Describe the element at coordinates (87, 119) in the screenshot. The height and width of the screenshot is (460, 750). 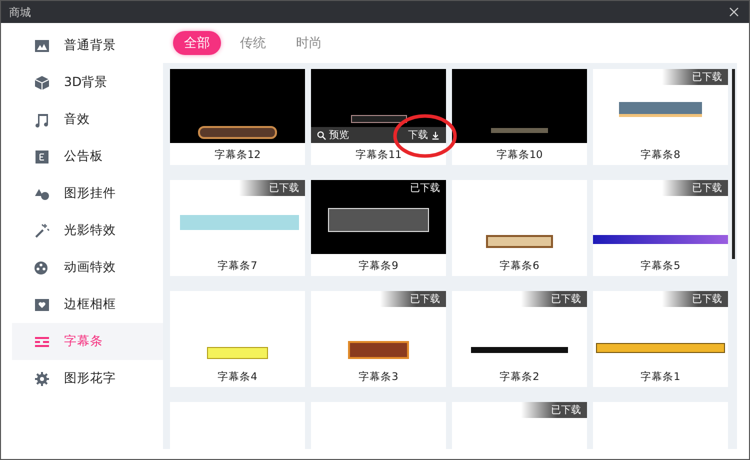
I see `sidebar-item: 音效` at that location.